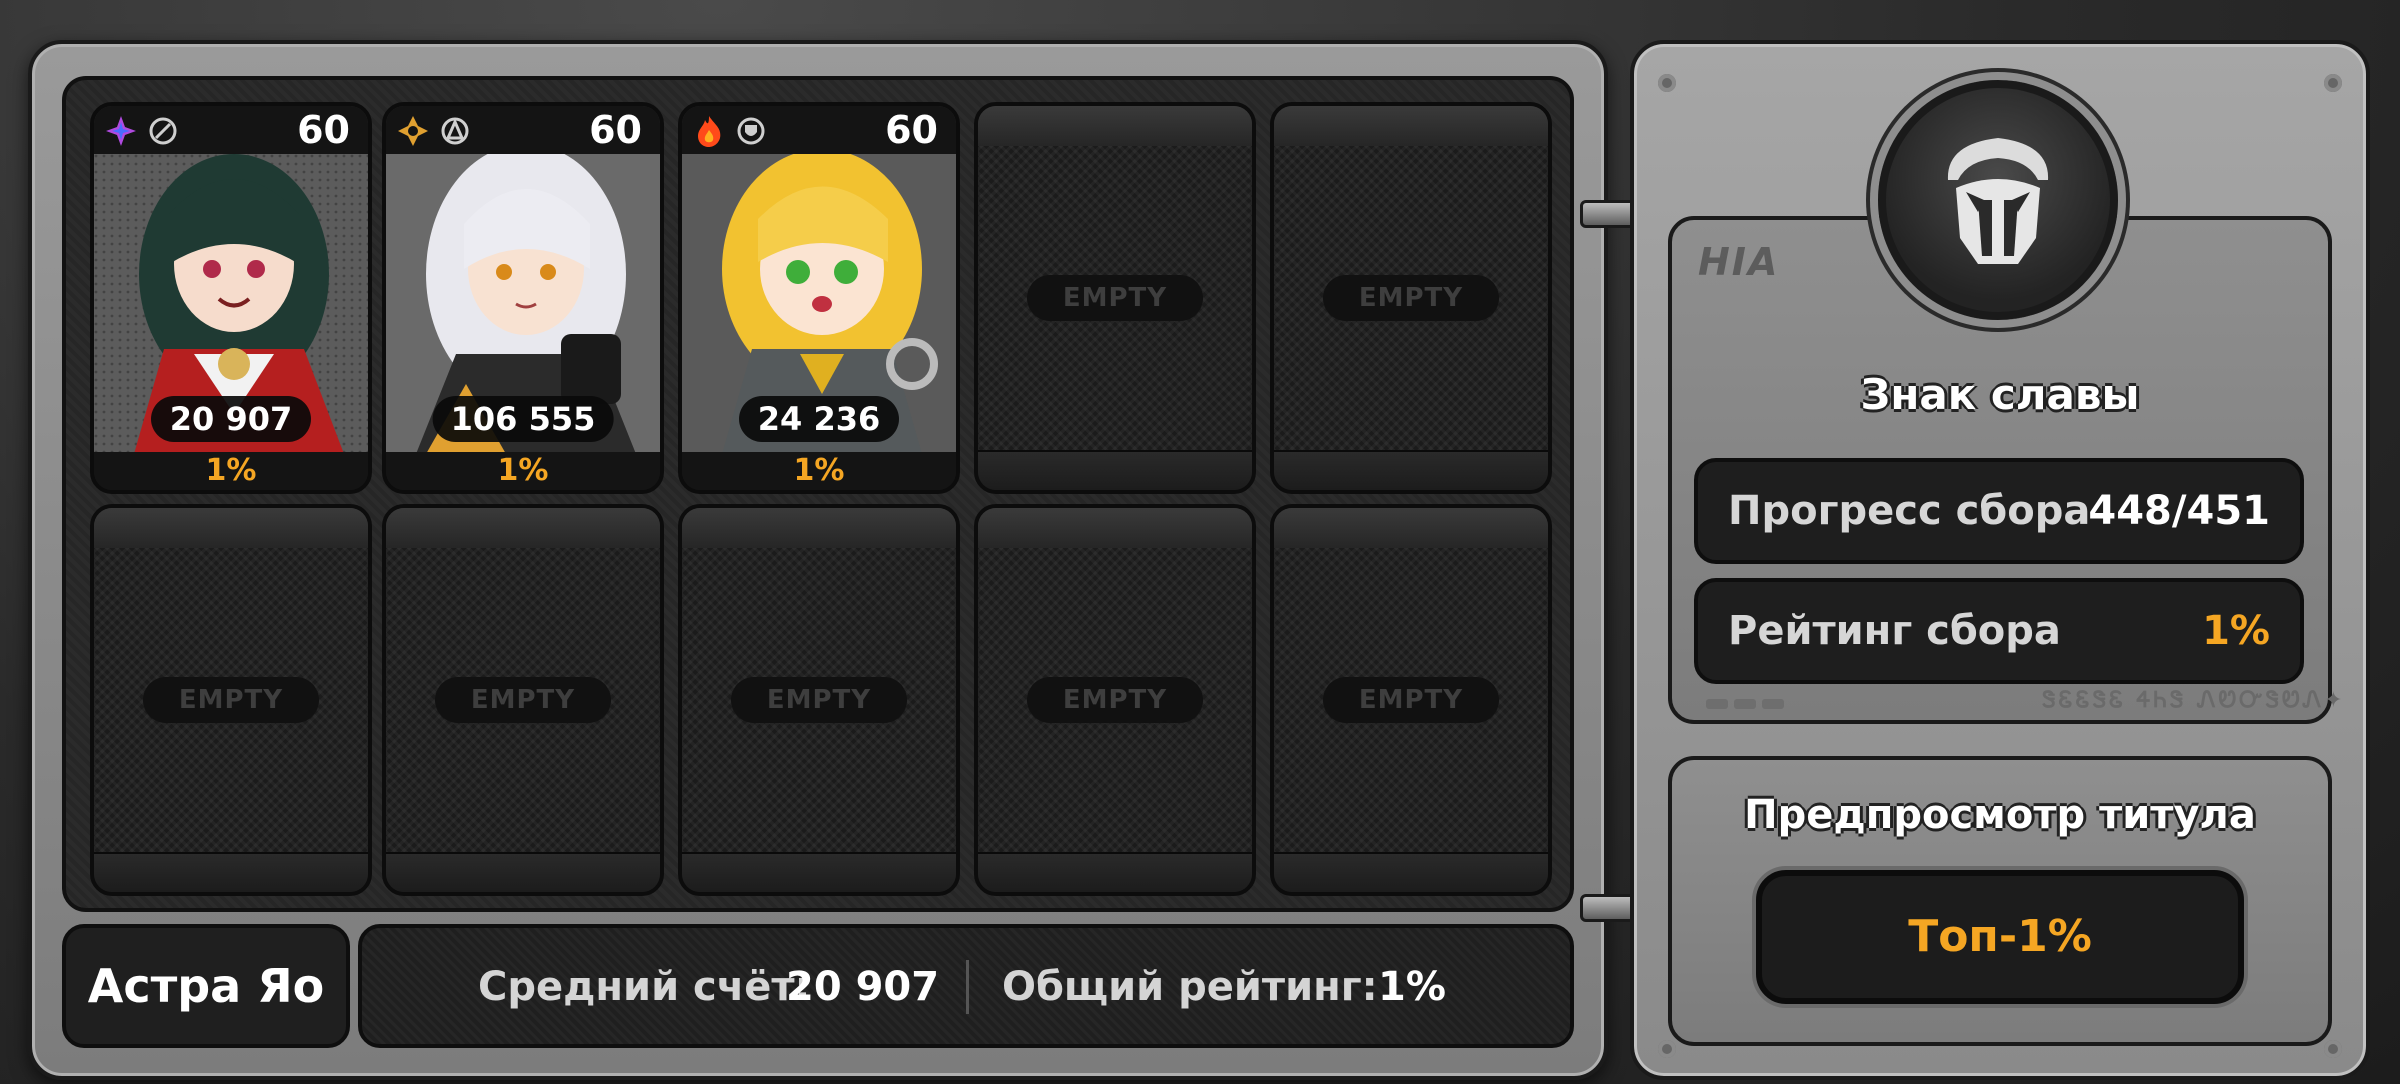 This screenshot has width=2400, height=1084. I want to click on collection-progress-value: 448/451, so click(2179, 511).